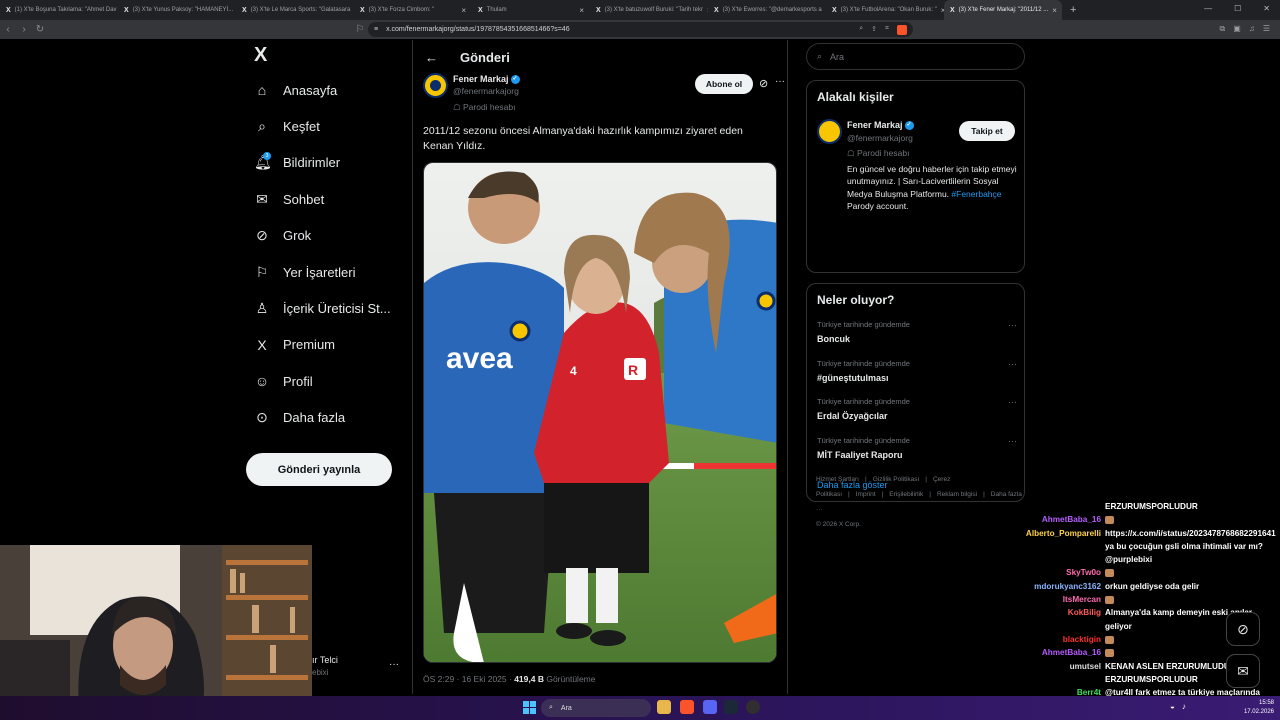 The width and height of the screenshot is (1280, 720). I want to click on taskbar-search: ⌕ Ara, so click(596, 708).